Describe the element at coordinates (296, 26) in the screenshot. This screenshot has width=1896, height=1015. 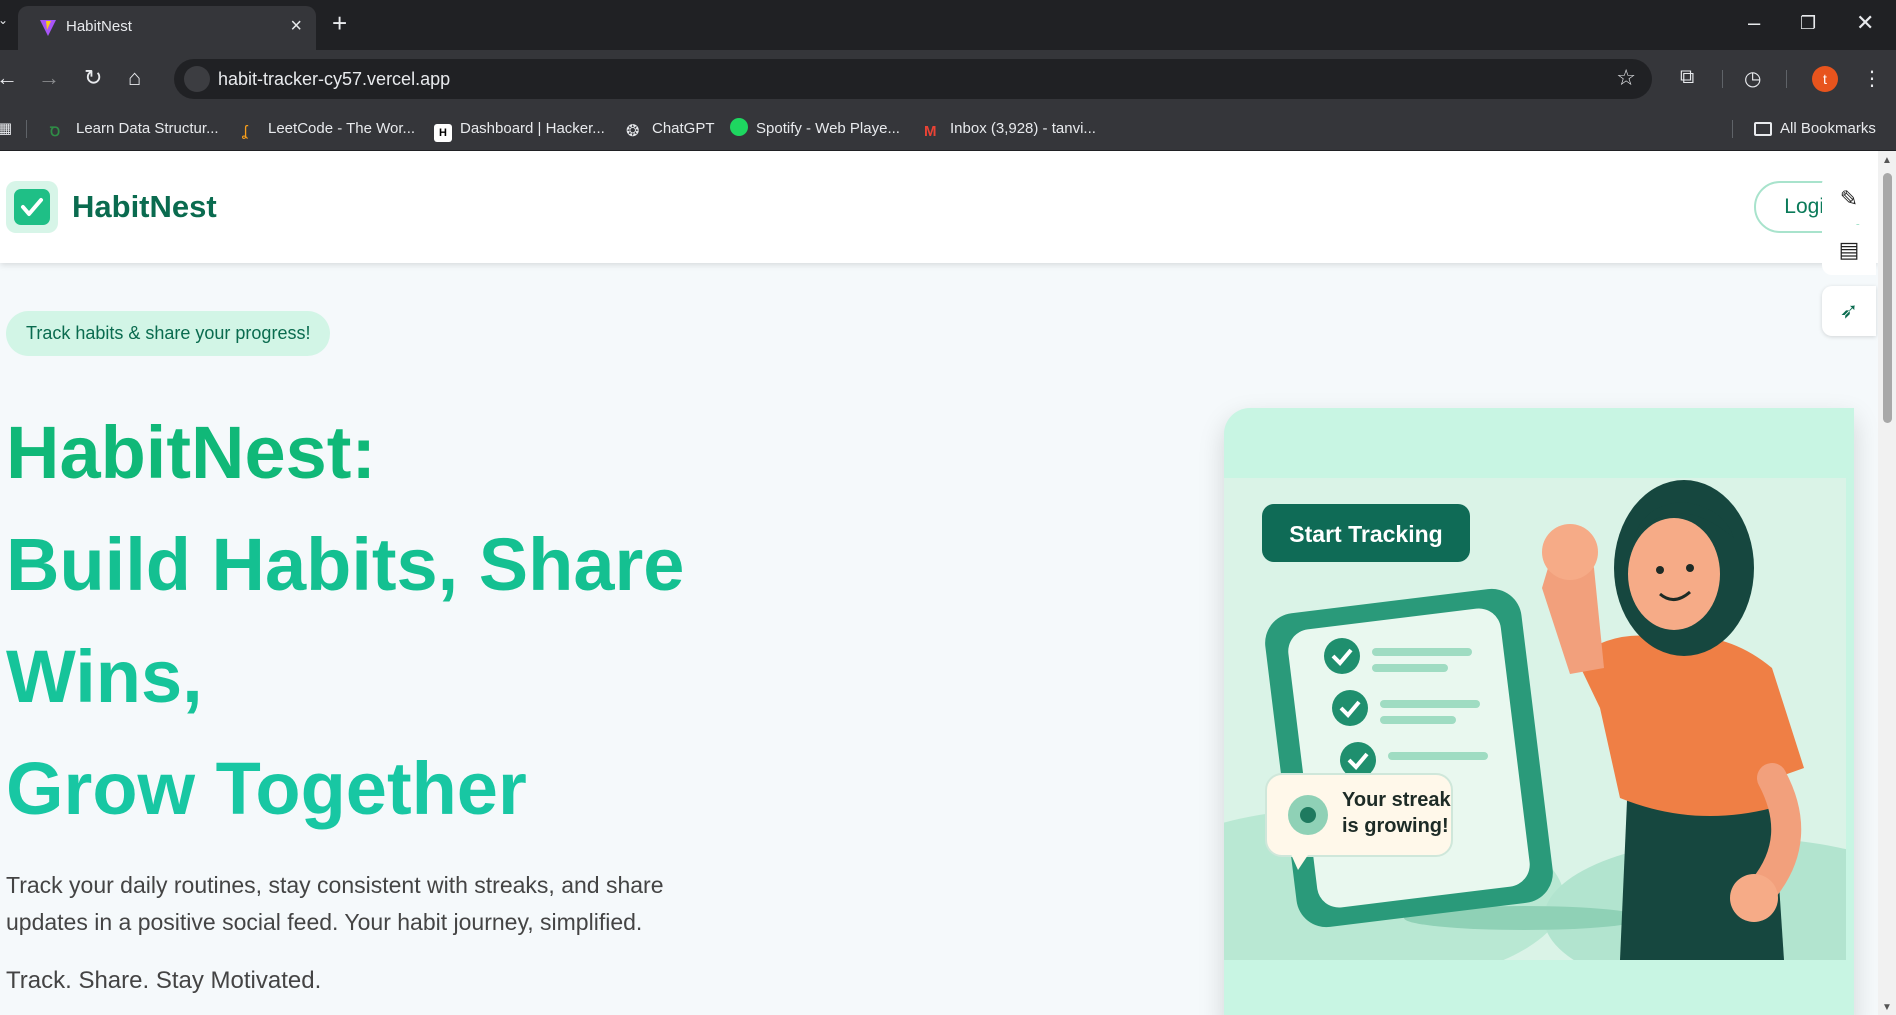
I see `tab-close-icon: ×` at that location.